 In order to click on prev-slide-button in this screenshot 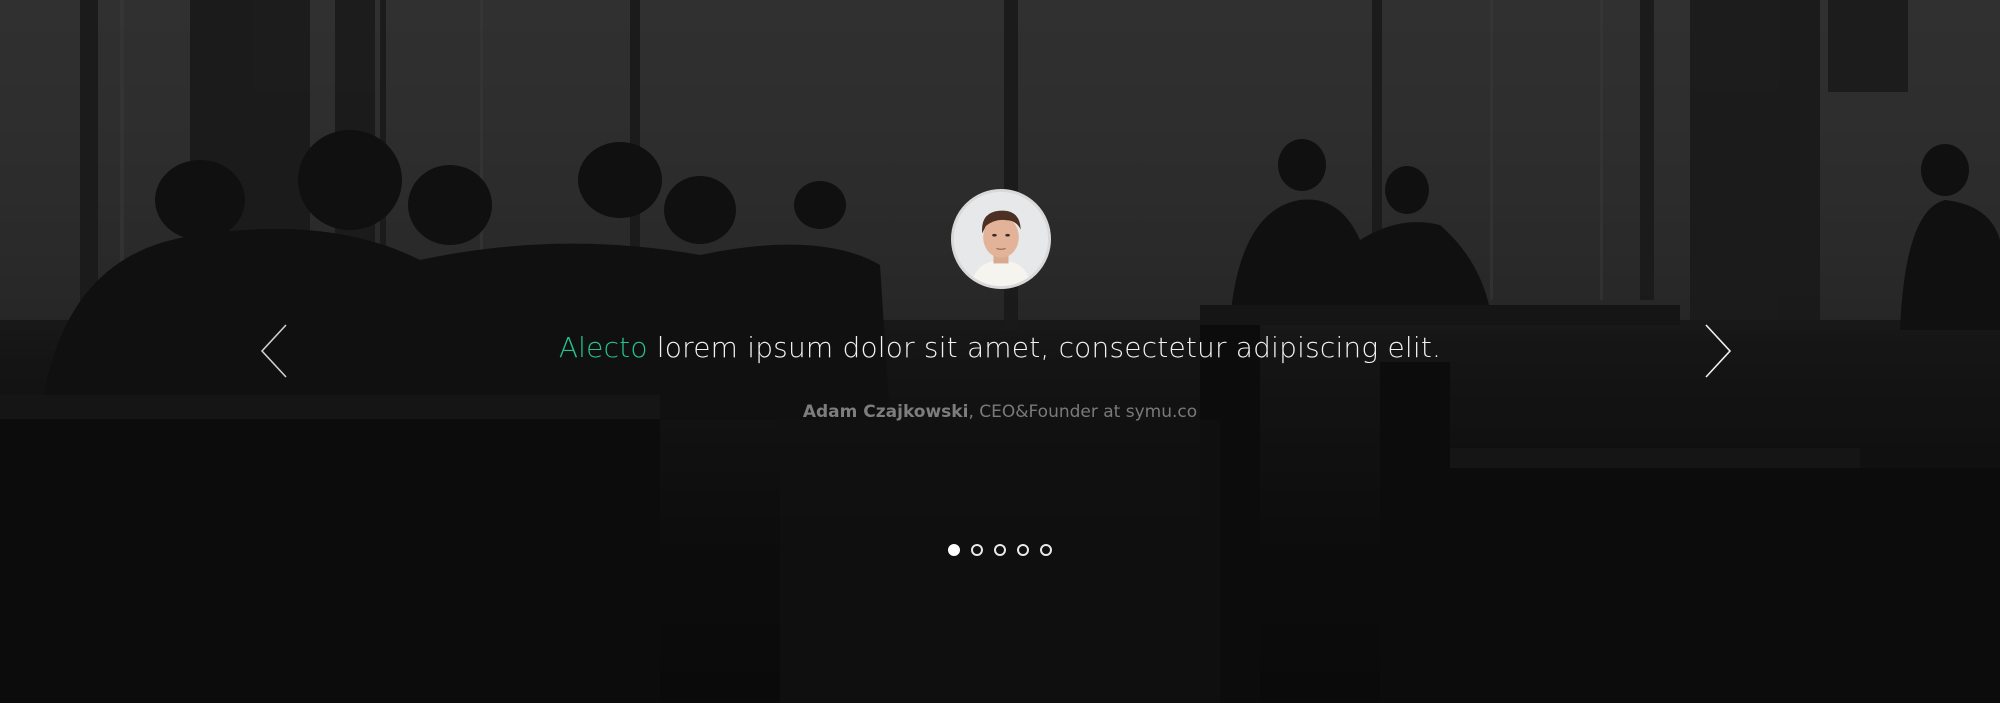, I will do `click(278, 351)`.